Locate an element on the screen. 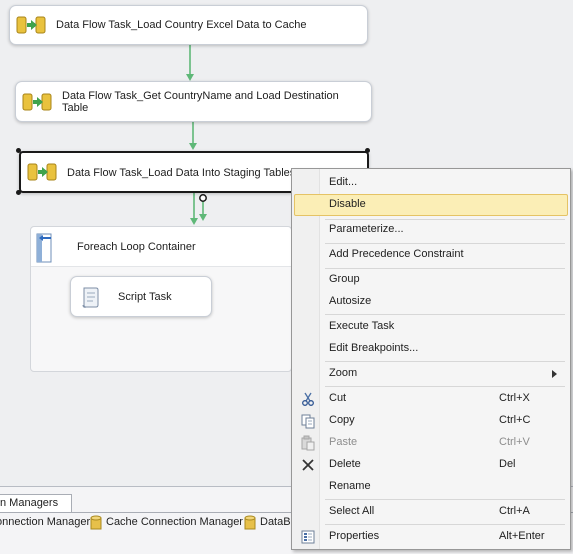 This screenshot has height=554, width=573. script-task-icon is located at coordinates (90, 297).